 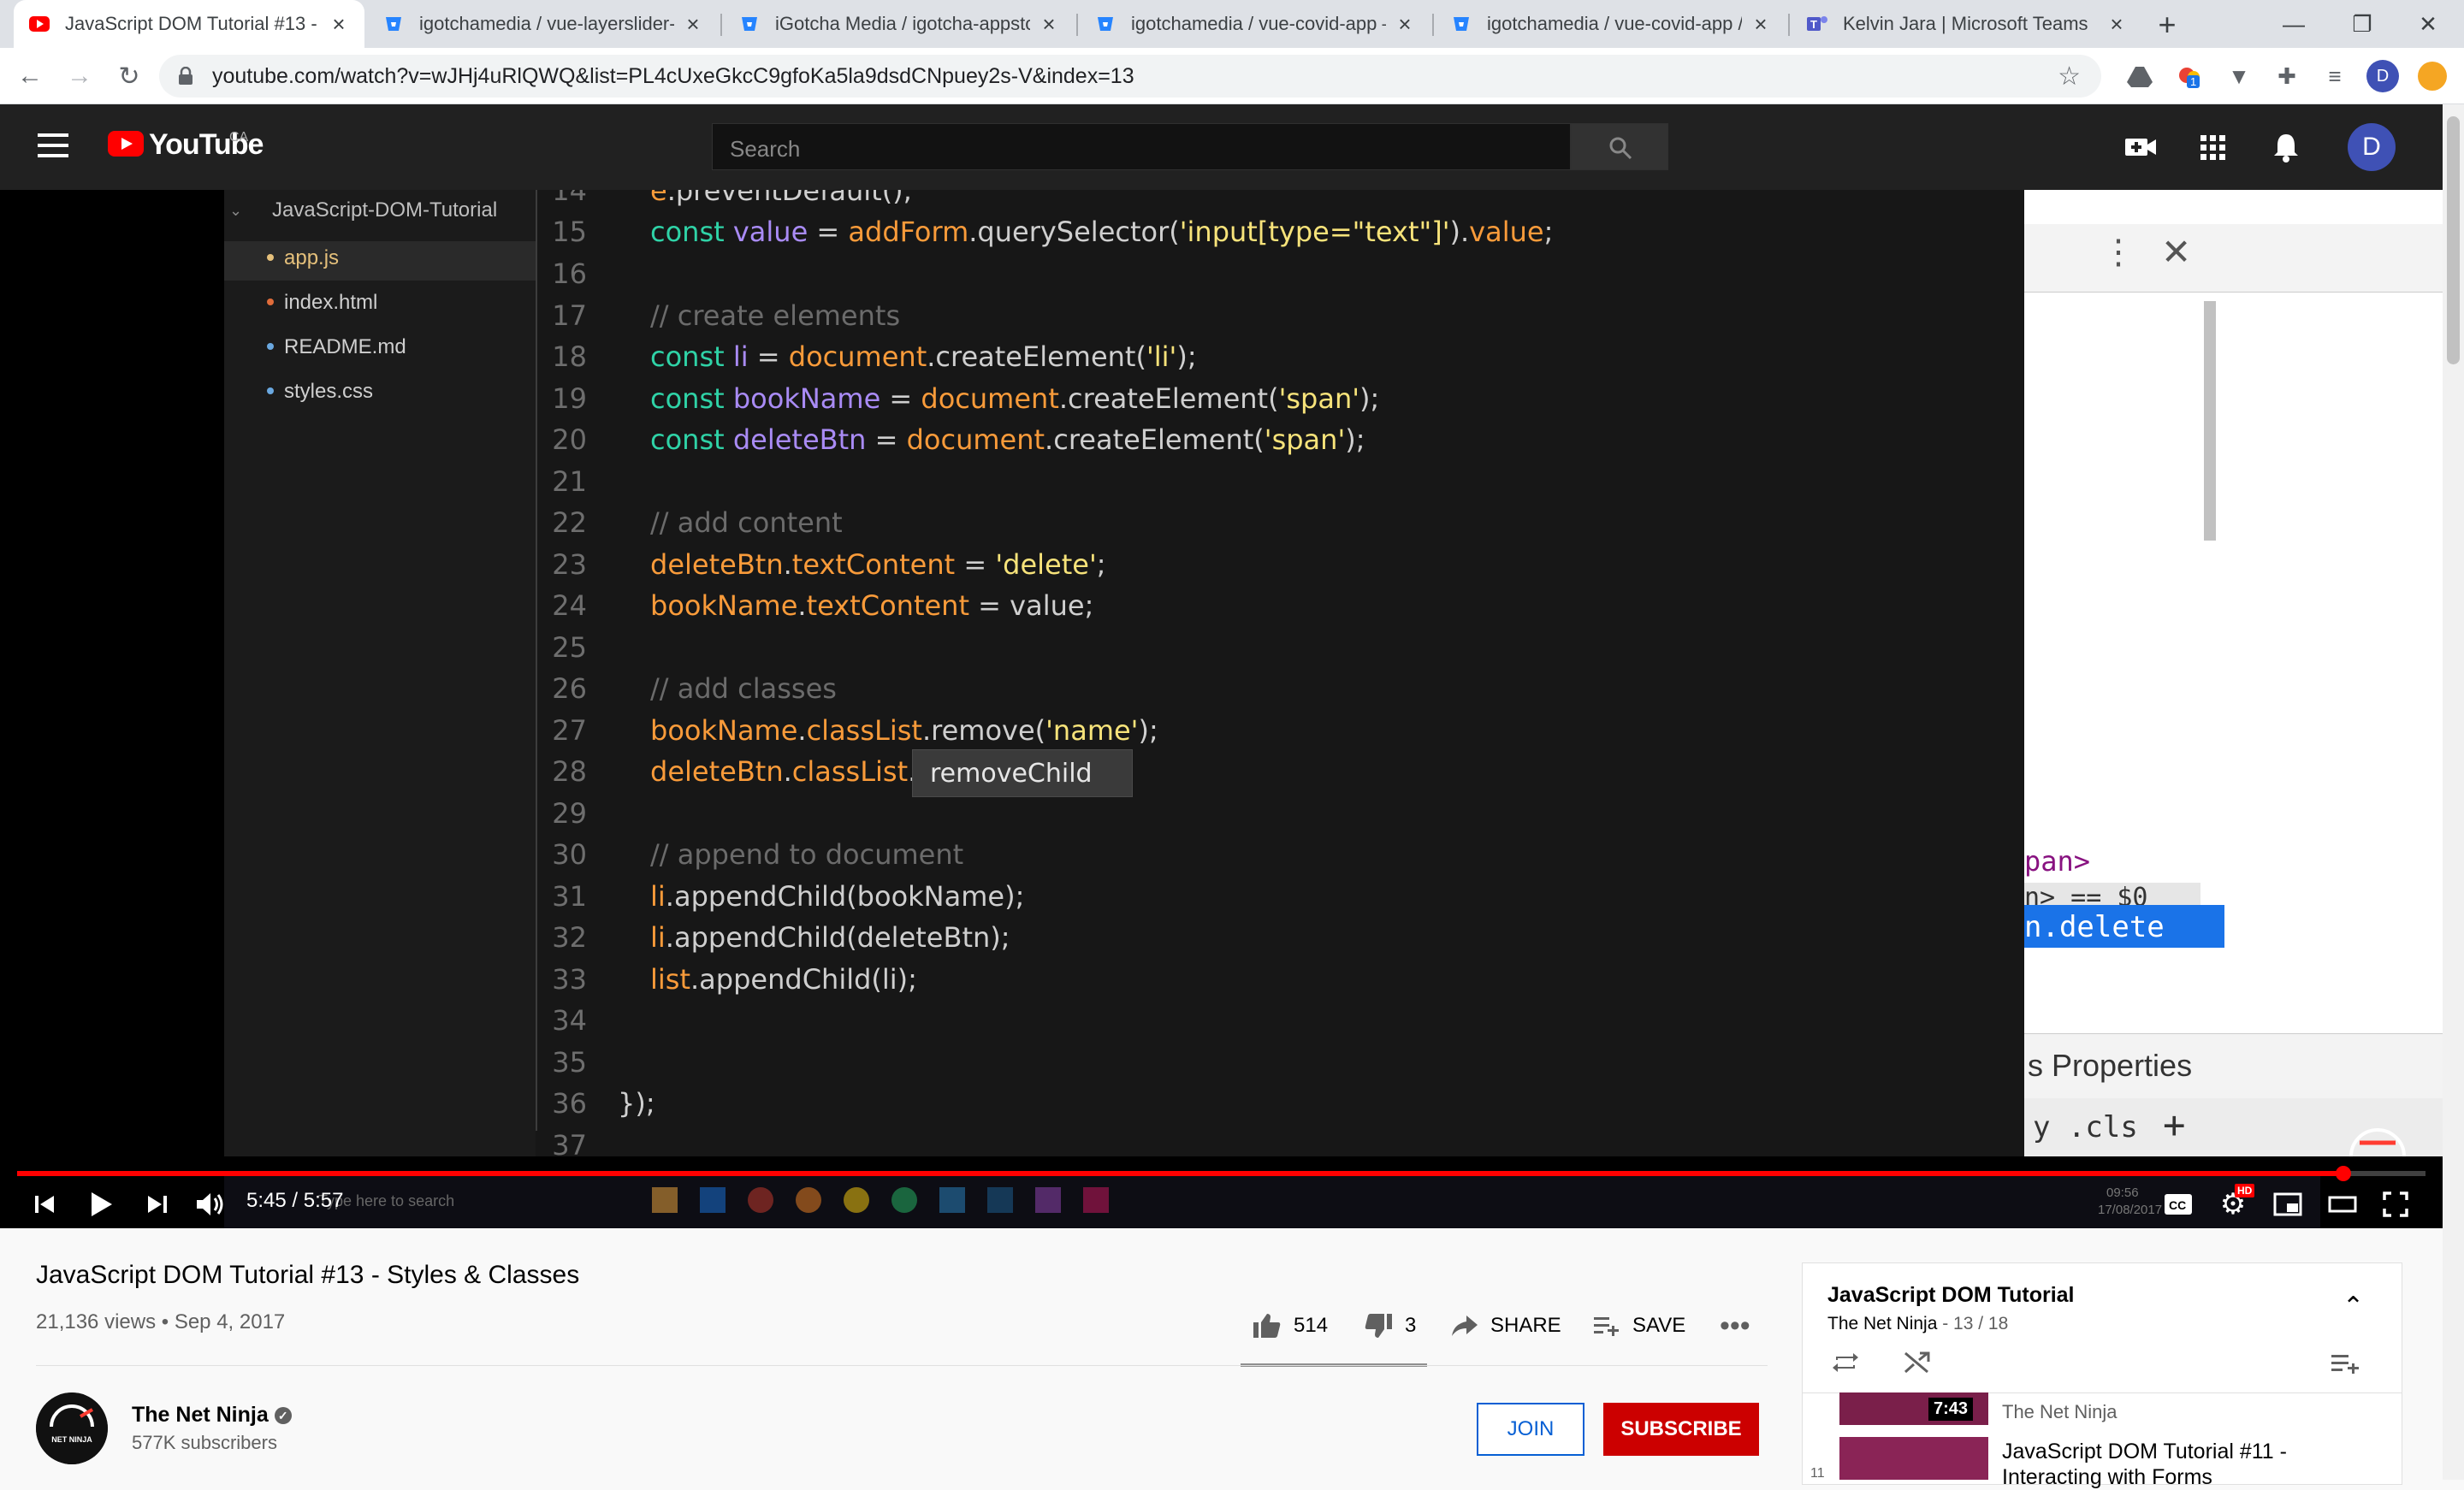 I want to click on restore-icon: ❐, so click(x=2362, y=24).